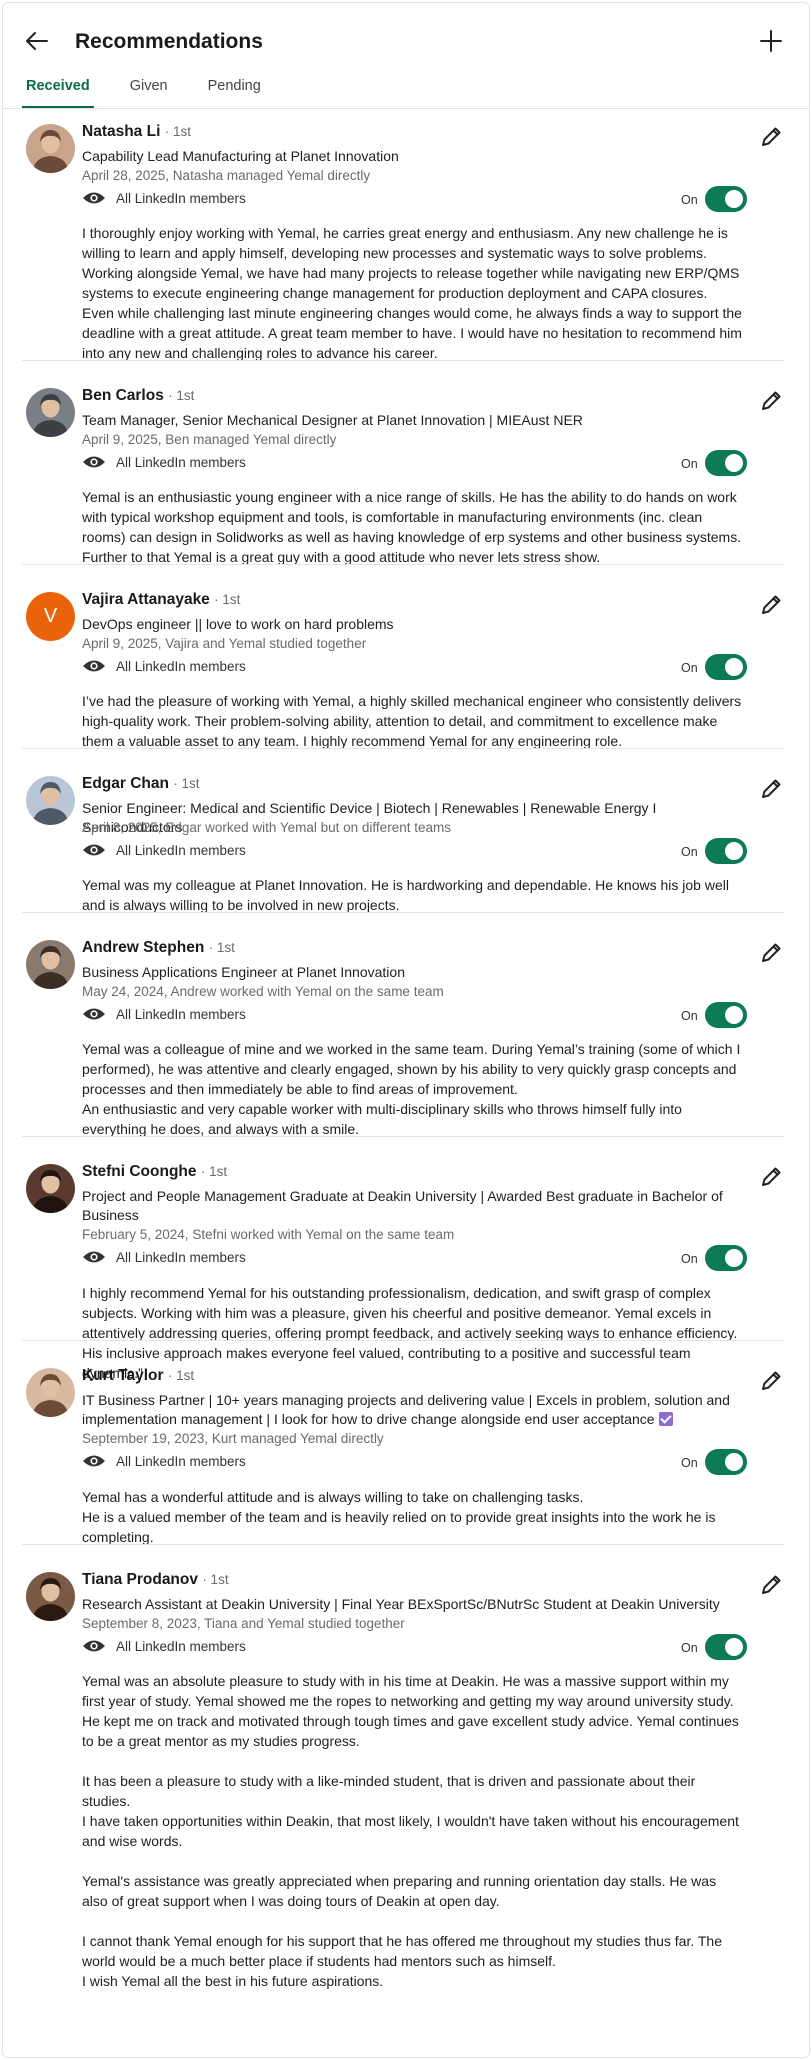 The image size is (812, 2060). I want to click on recommender-name-line: Ben Carlos · 1st, so click(138, 396).